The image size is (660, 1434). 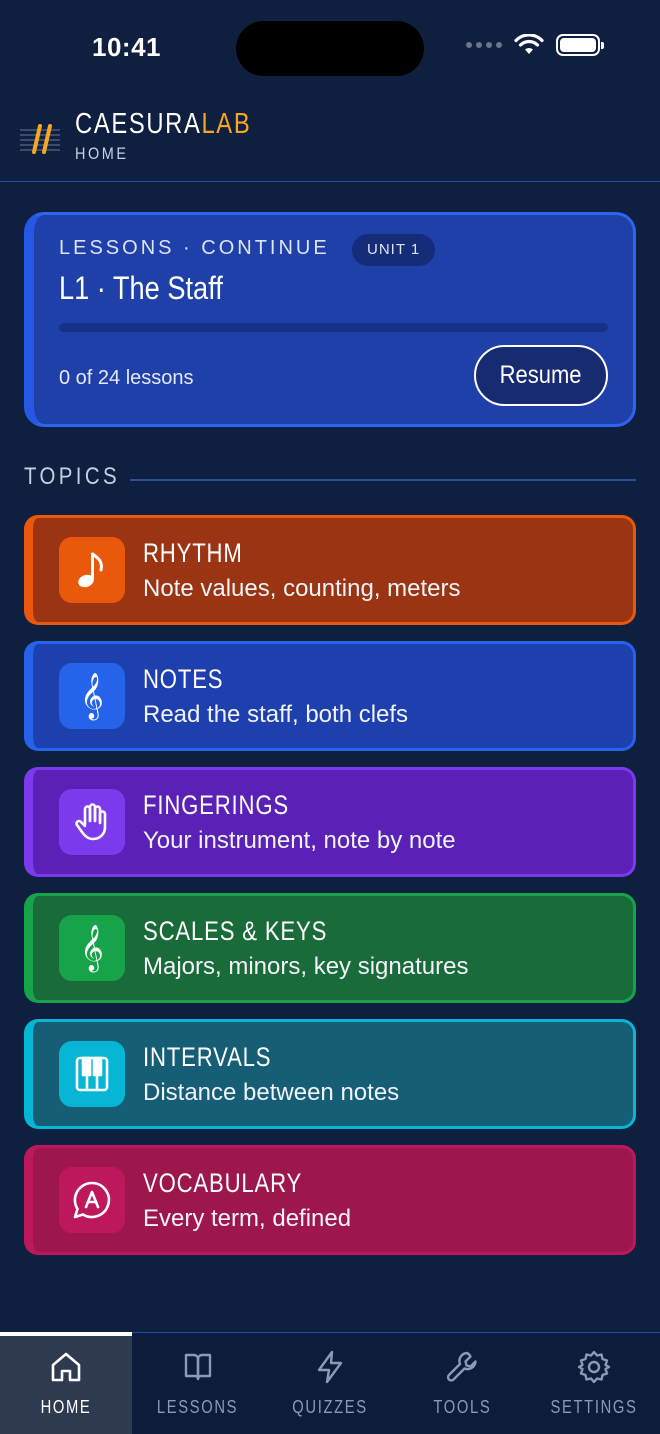 I want to click on battery-icon, so click(x=580, y=45).